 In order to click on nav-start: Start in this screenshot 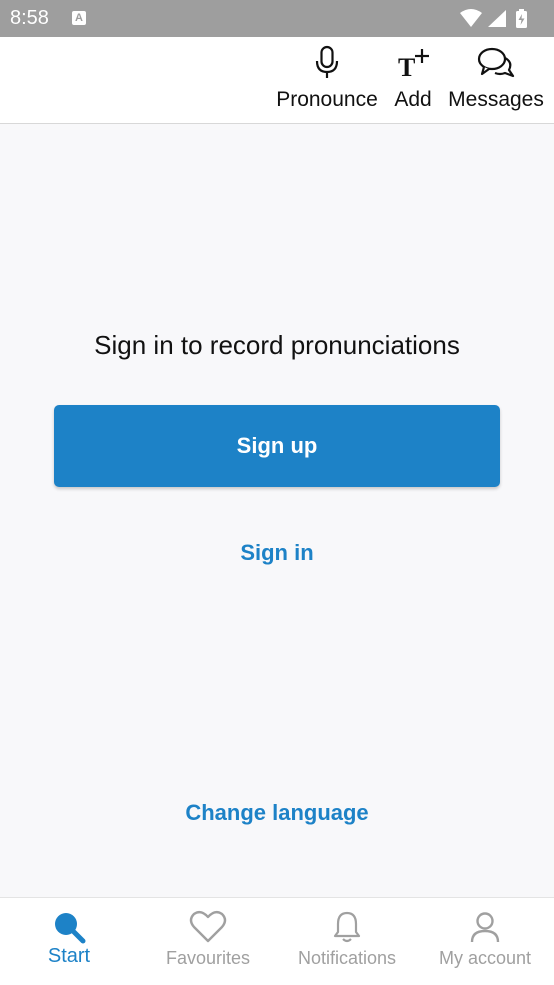, I will do `click(69, 941)`.